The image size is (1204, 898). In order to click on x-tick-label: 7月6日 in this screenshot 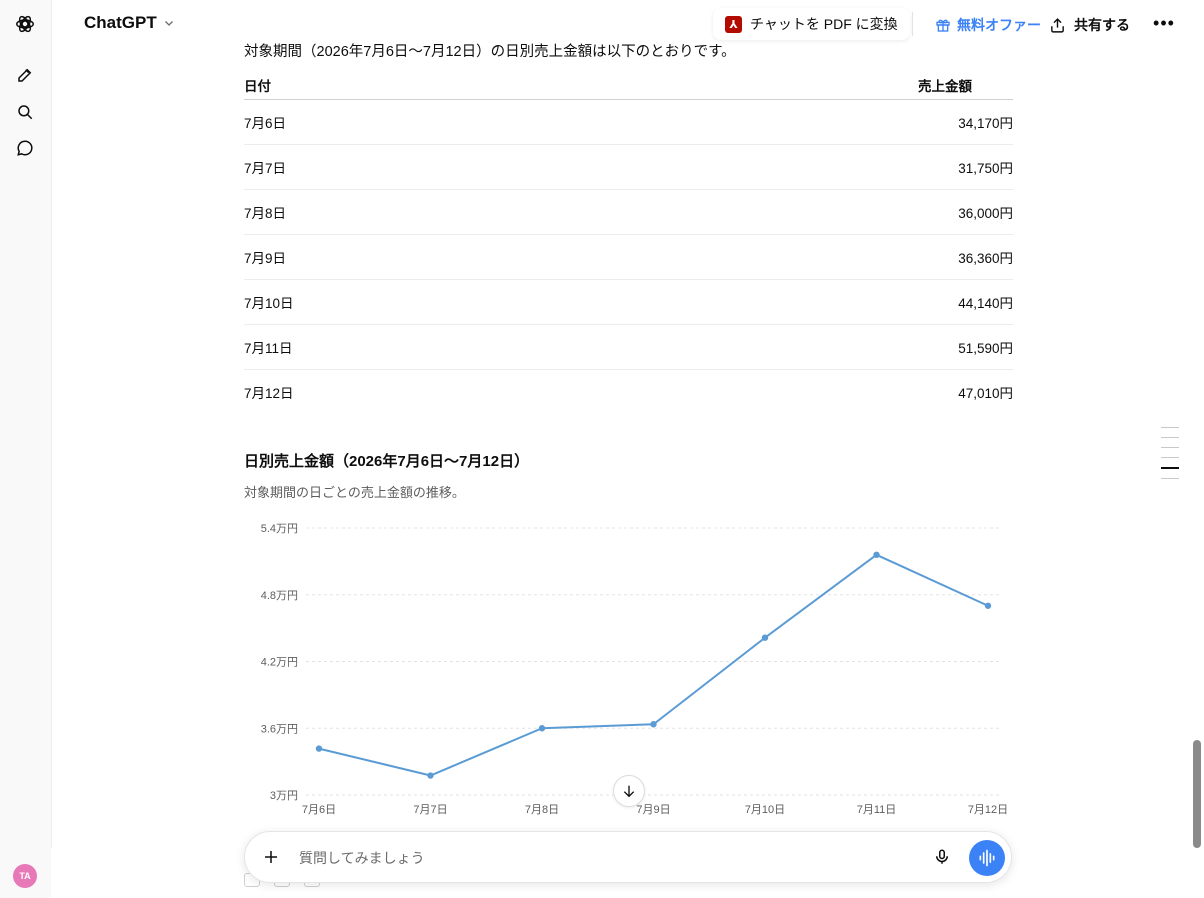, I will do `click(319, 810)`.